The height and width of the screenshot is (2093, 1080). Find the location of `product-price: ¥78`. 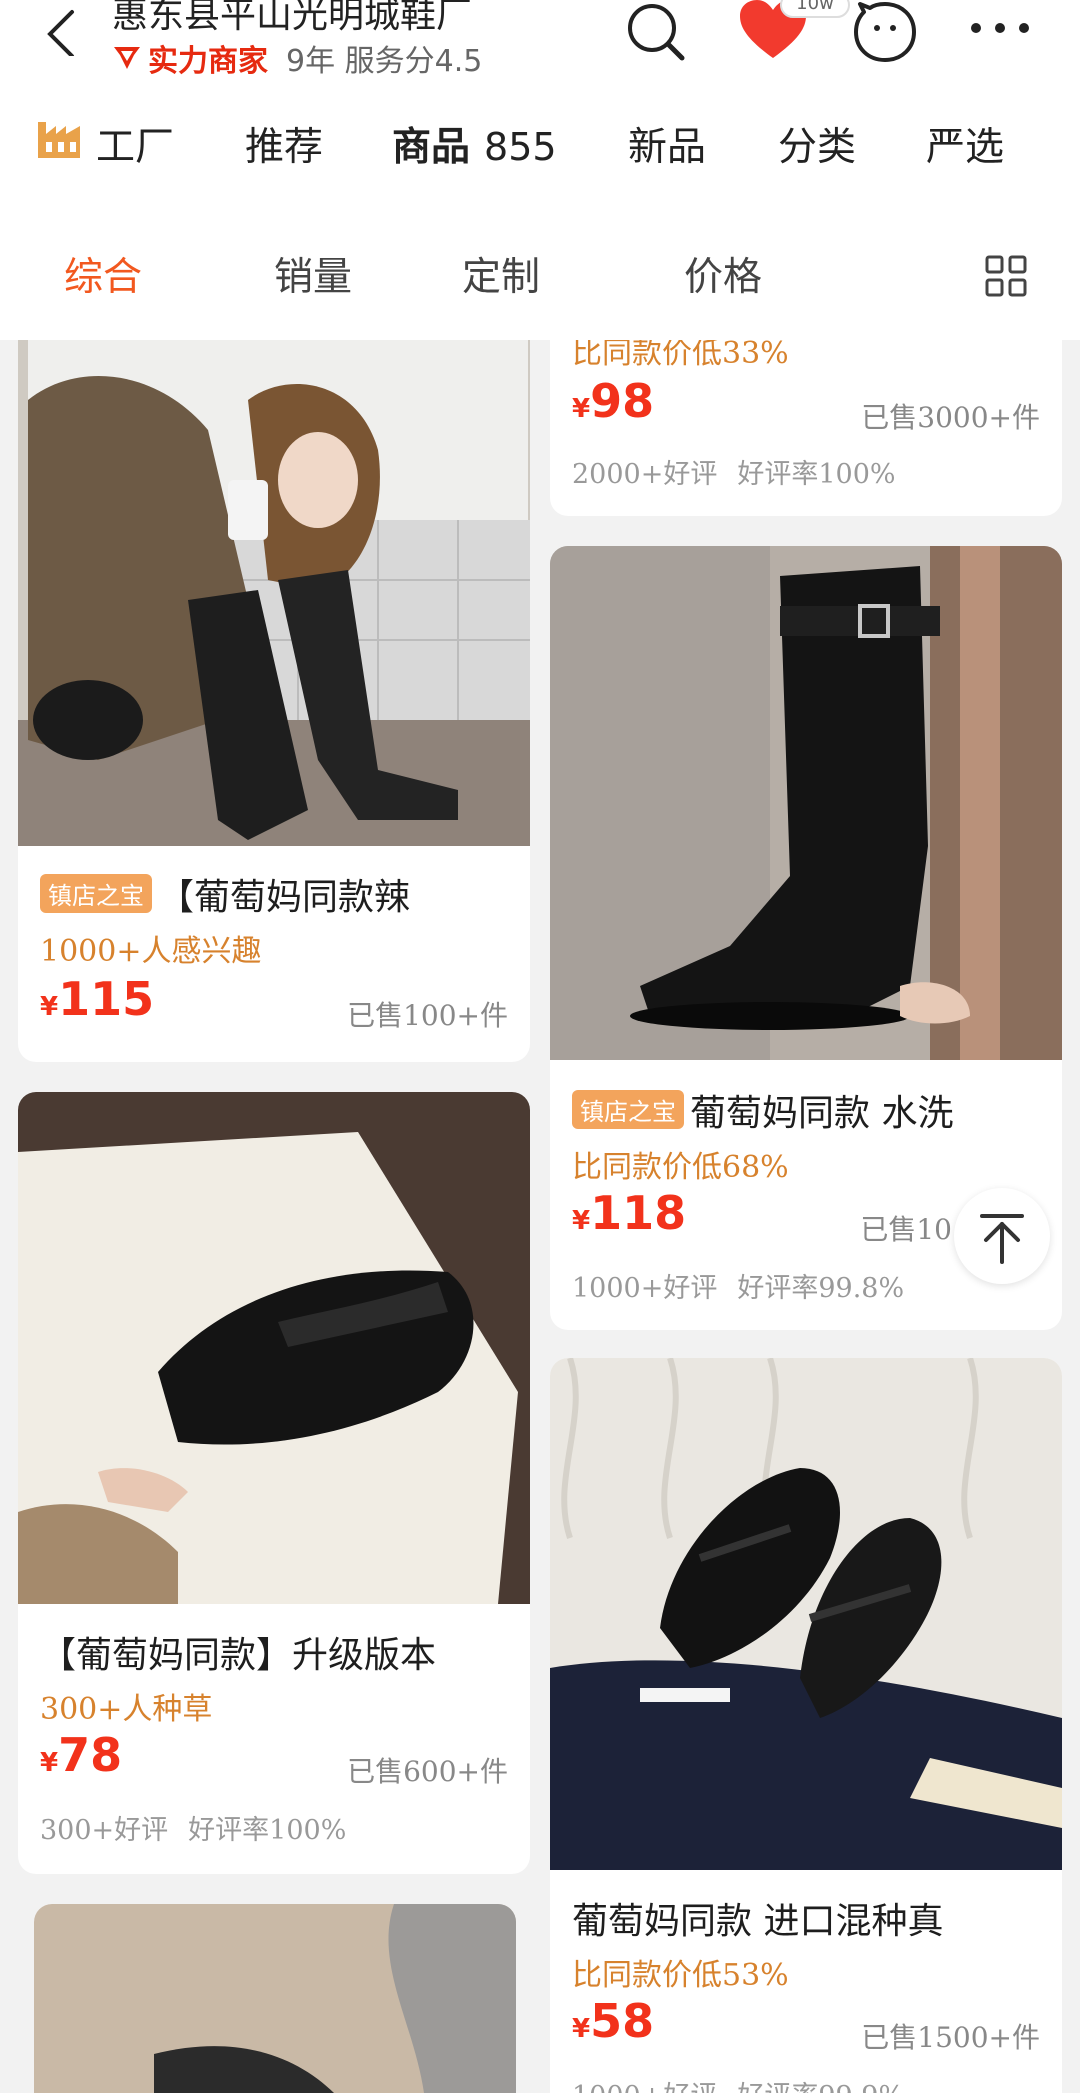

product-price: ¥78 is located at coordinates (81, 1755).